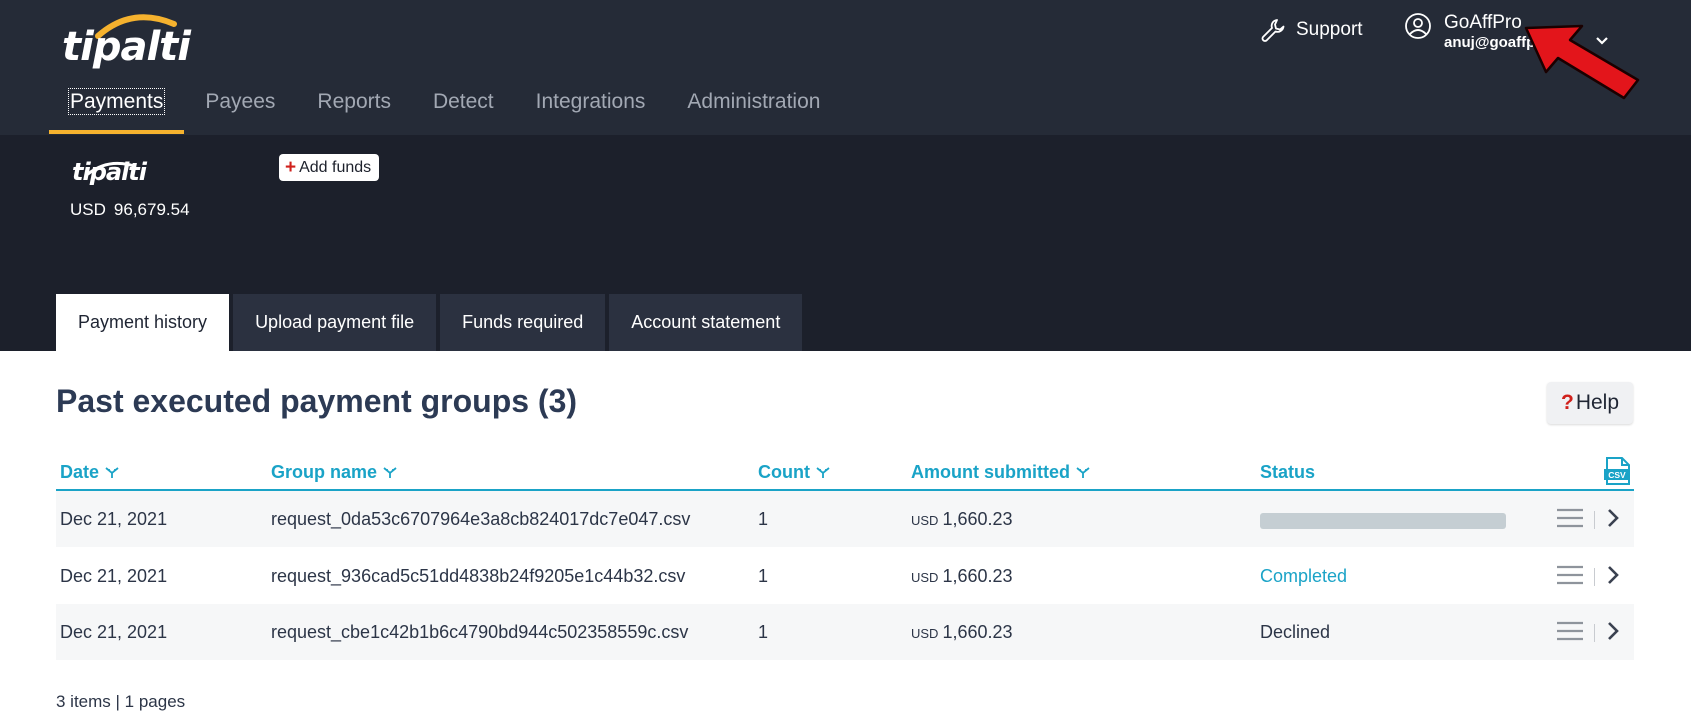 The width and height of the screenshot is (1691, 726). What do you see at coordinates (240, 101) in the screenshot?
I see `nav-label: Payees` at bounding box center [240, 101].